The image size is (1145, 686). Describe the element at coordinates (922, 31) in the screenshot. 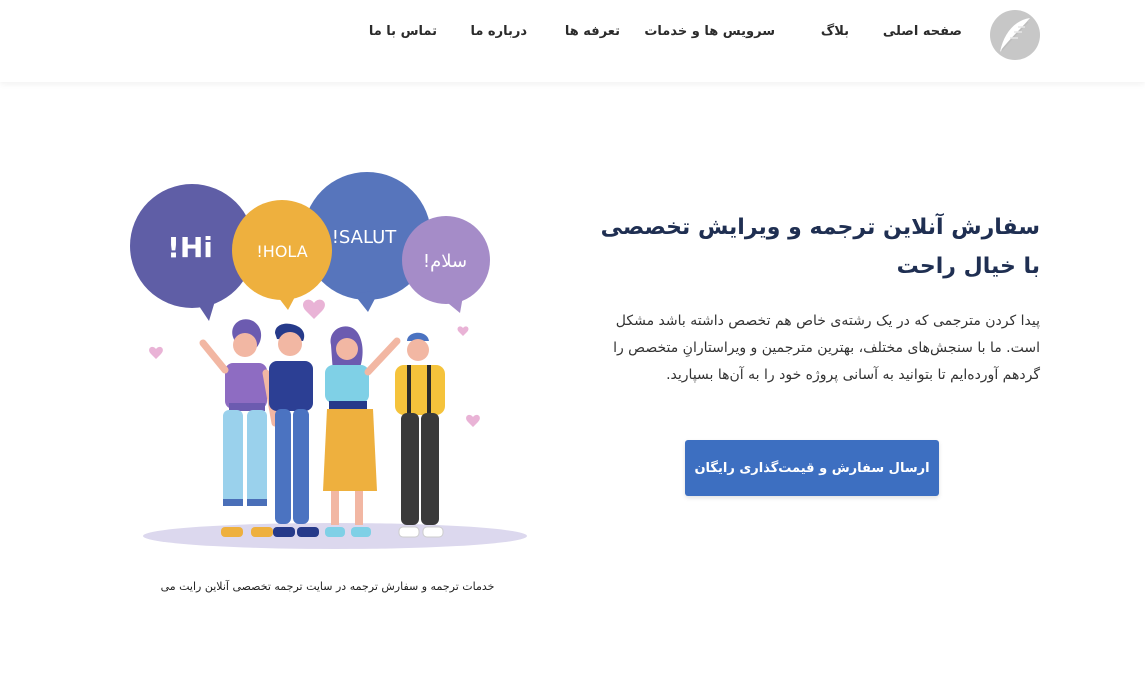

I see `nav-item-home: صفحه اصلی` at that location.